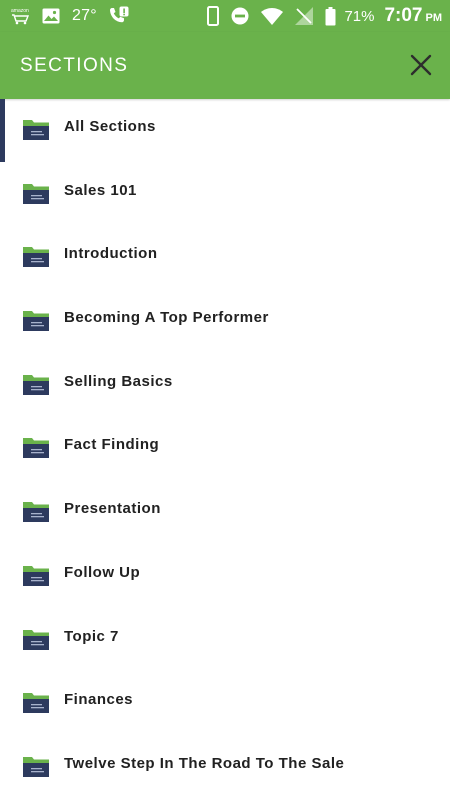 The height and width of the screenshot is (800, 450). What do you see at coordinates (118, 16) in the screenshot?
I see `missed-call-icon` at bounding box center [118, 16].